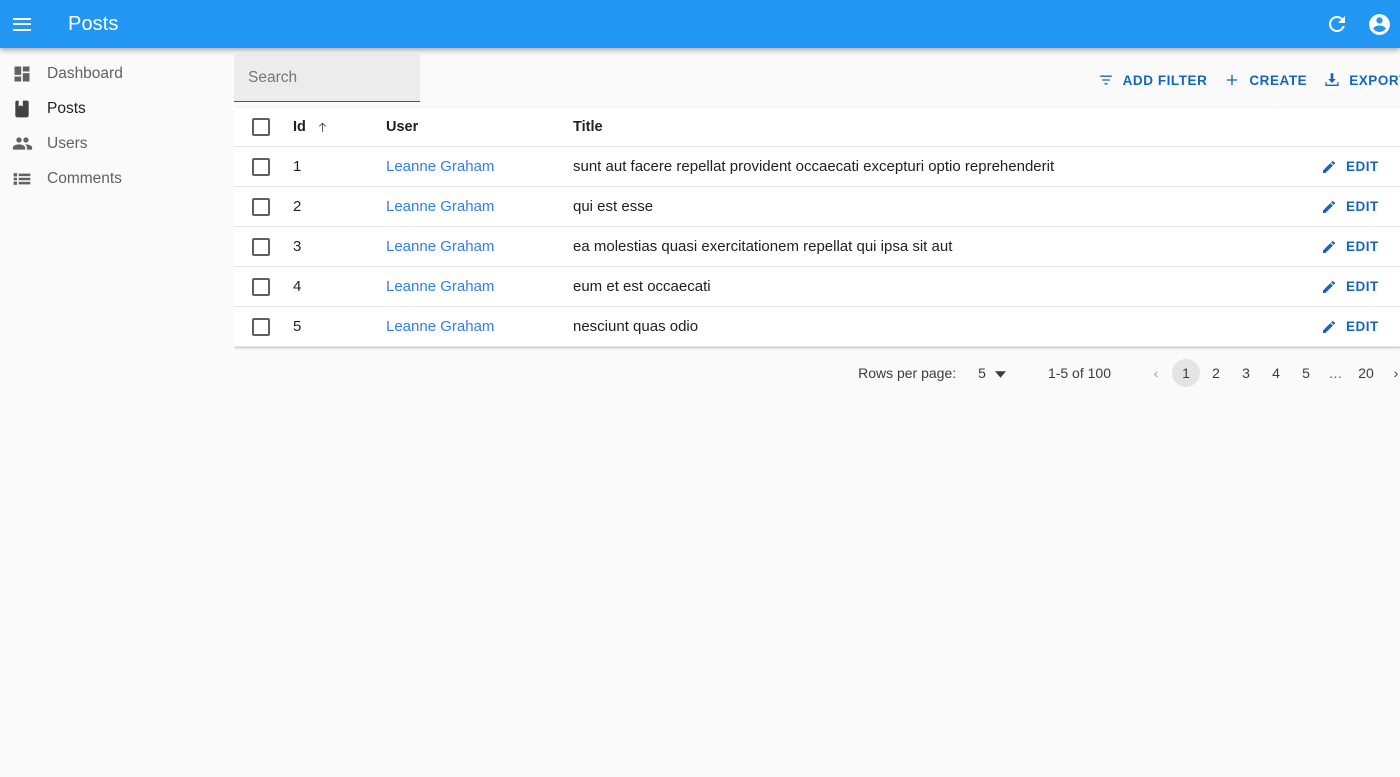 The width and height of the screenshot is (1400, 777). Describe the element at coordinates (93, 24) in the screenshot. I see `page-title: Posts` at that location.